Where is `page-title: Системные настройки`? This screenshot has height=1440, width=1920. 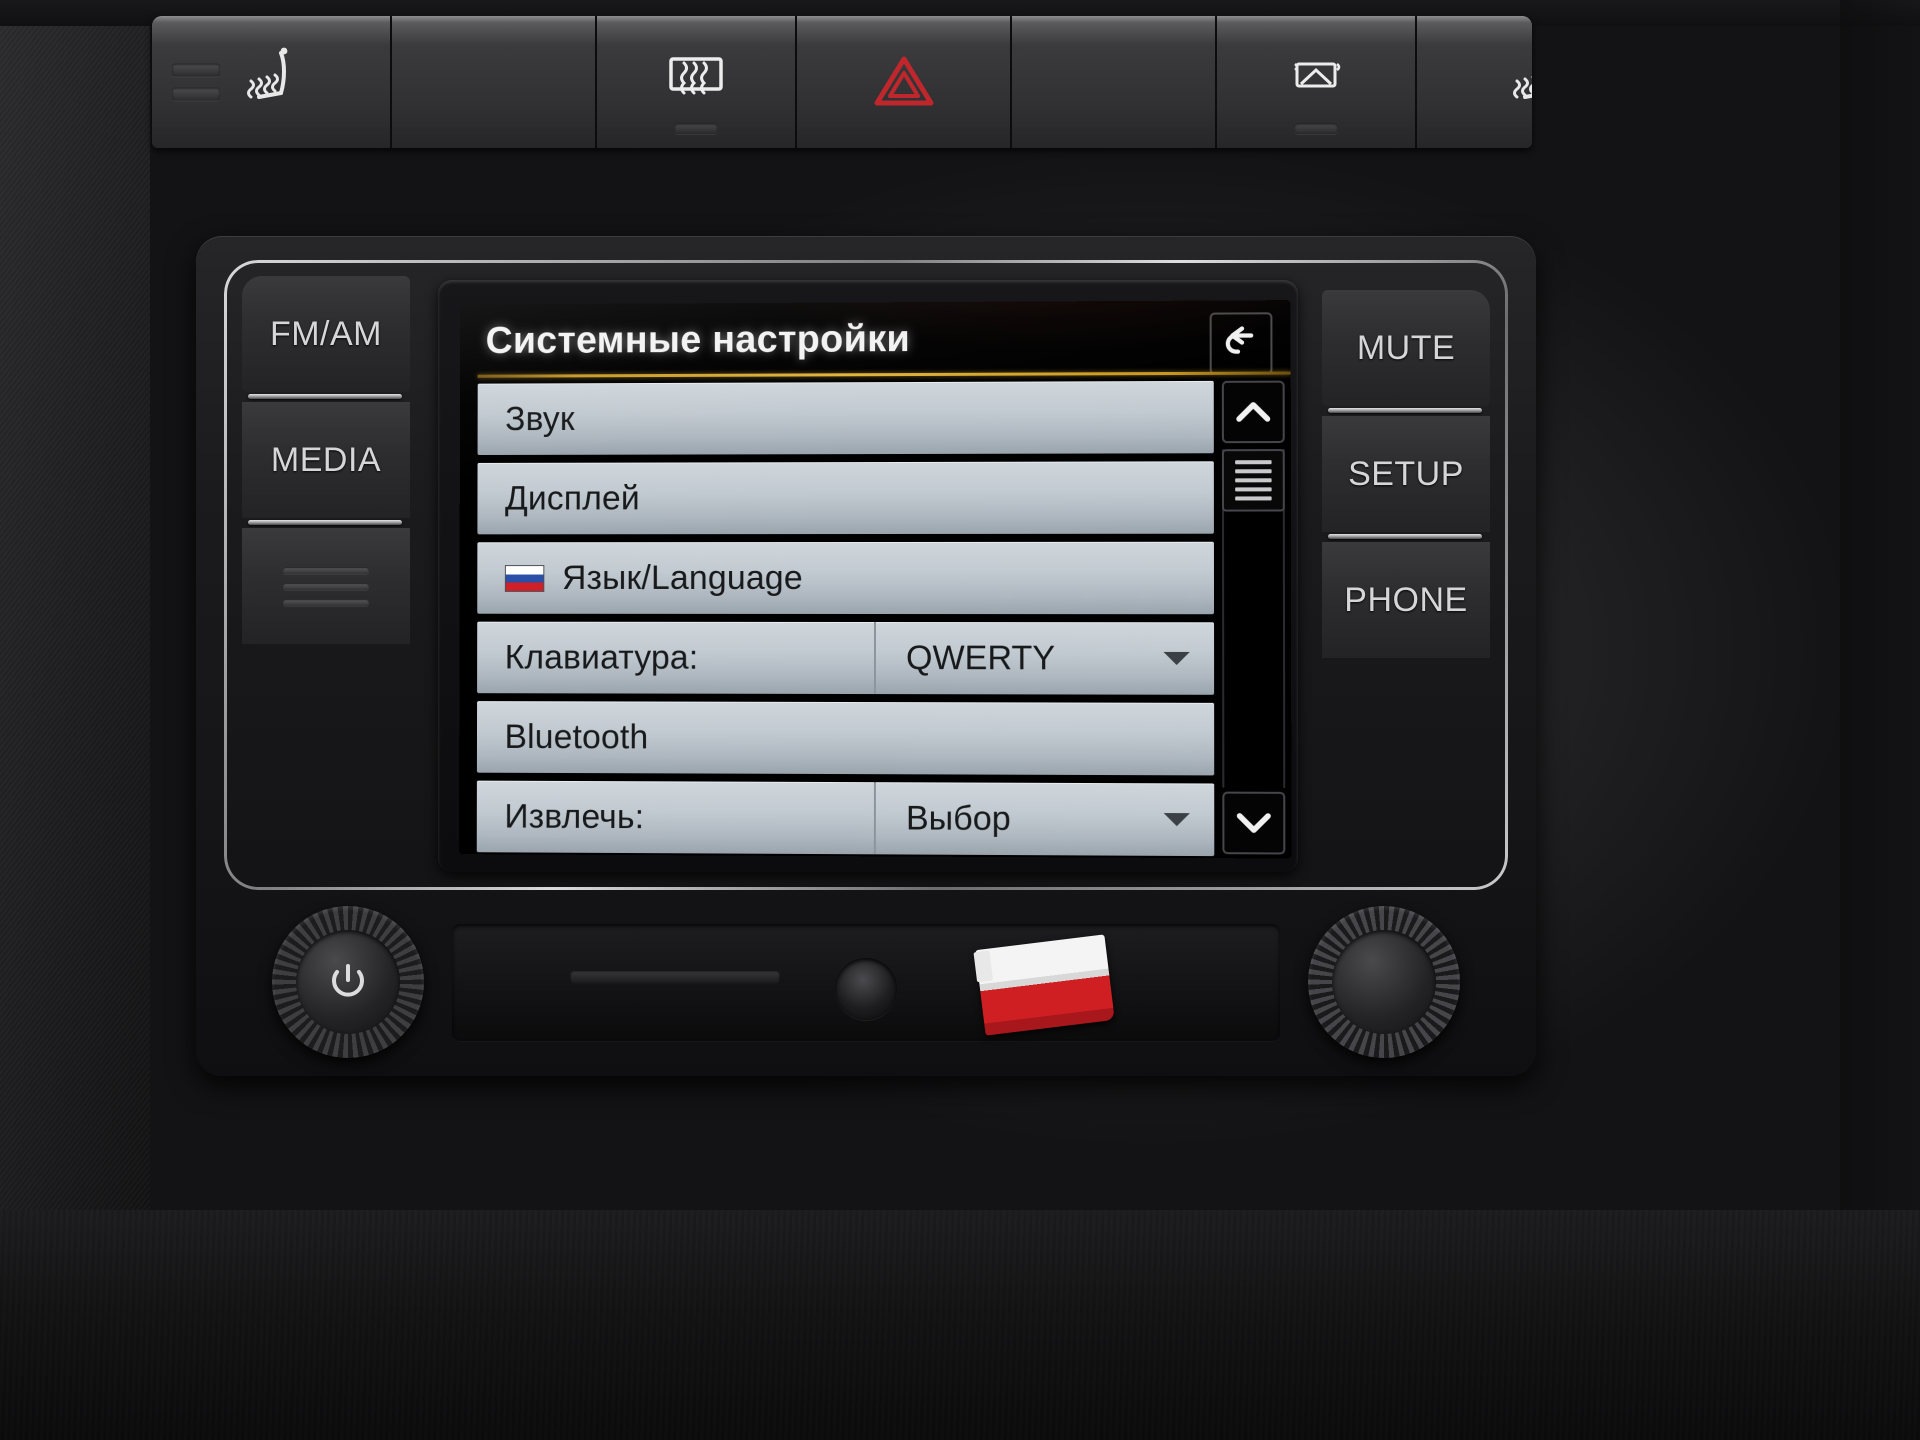 page-title: Системные настройки is located at coordinates (698, 339).